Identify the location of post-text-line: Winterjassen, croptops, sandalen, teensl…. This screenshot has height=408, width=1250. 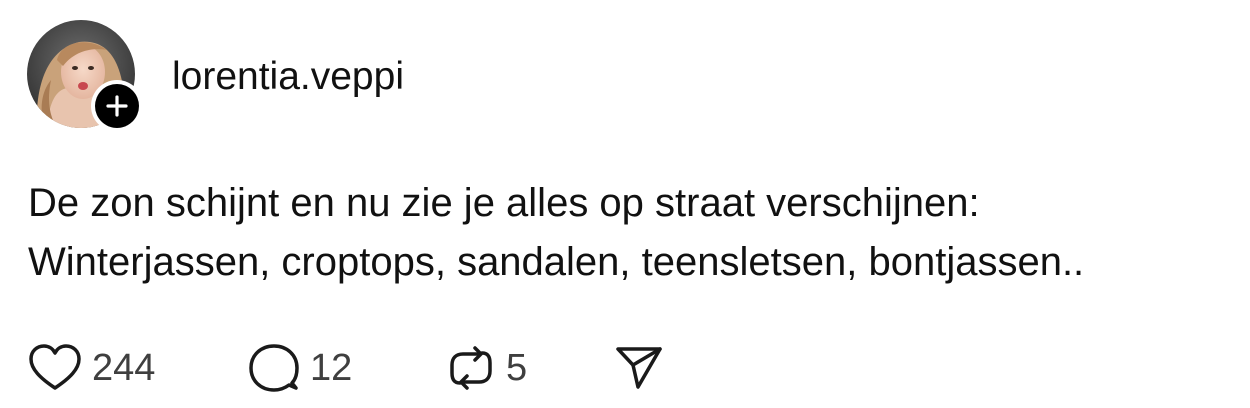
(556, 262).